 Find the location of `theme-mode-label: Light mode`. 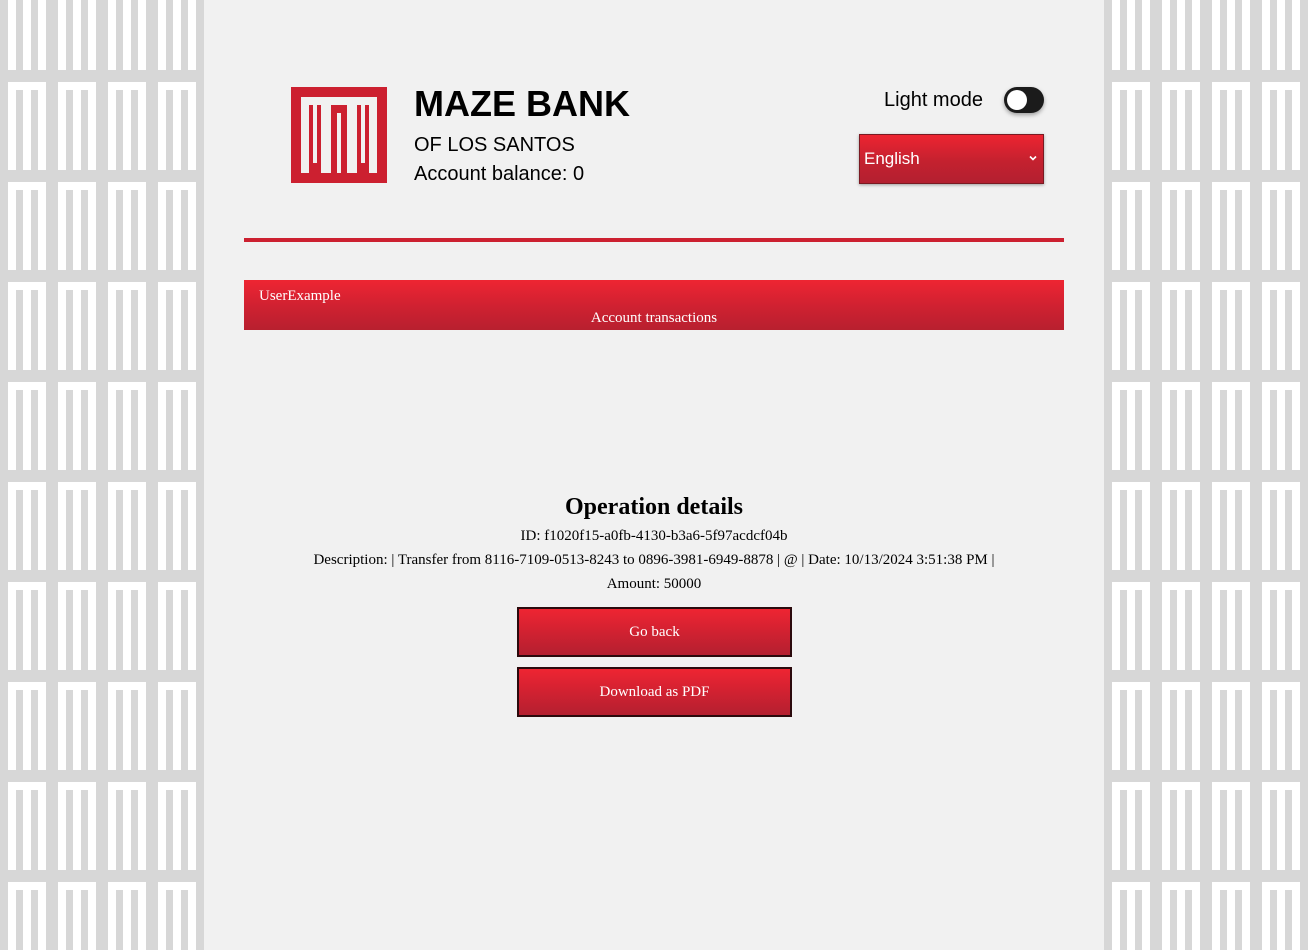

theme-mode-label: Light mode is located at coordinates (933, 100).